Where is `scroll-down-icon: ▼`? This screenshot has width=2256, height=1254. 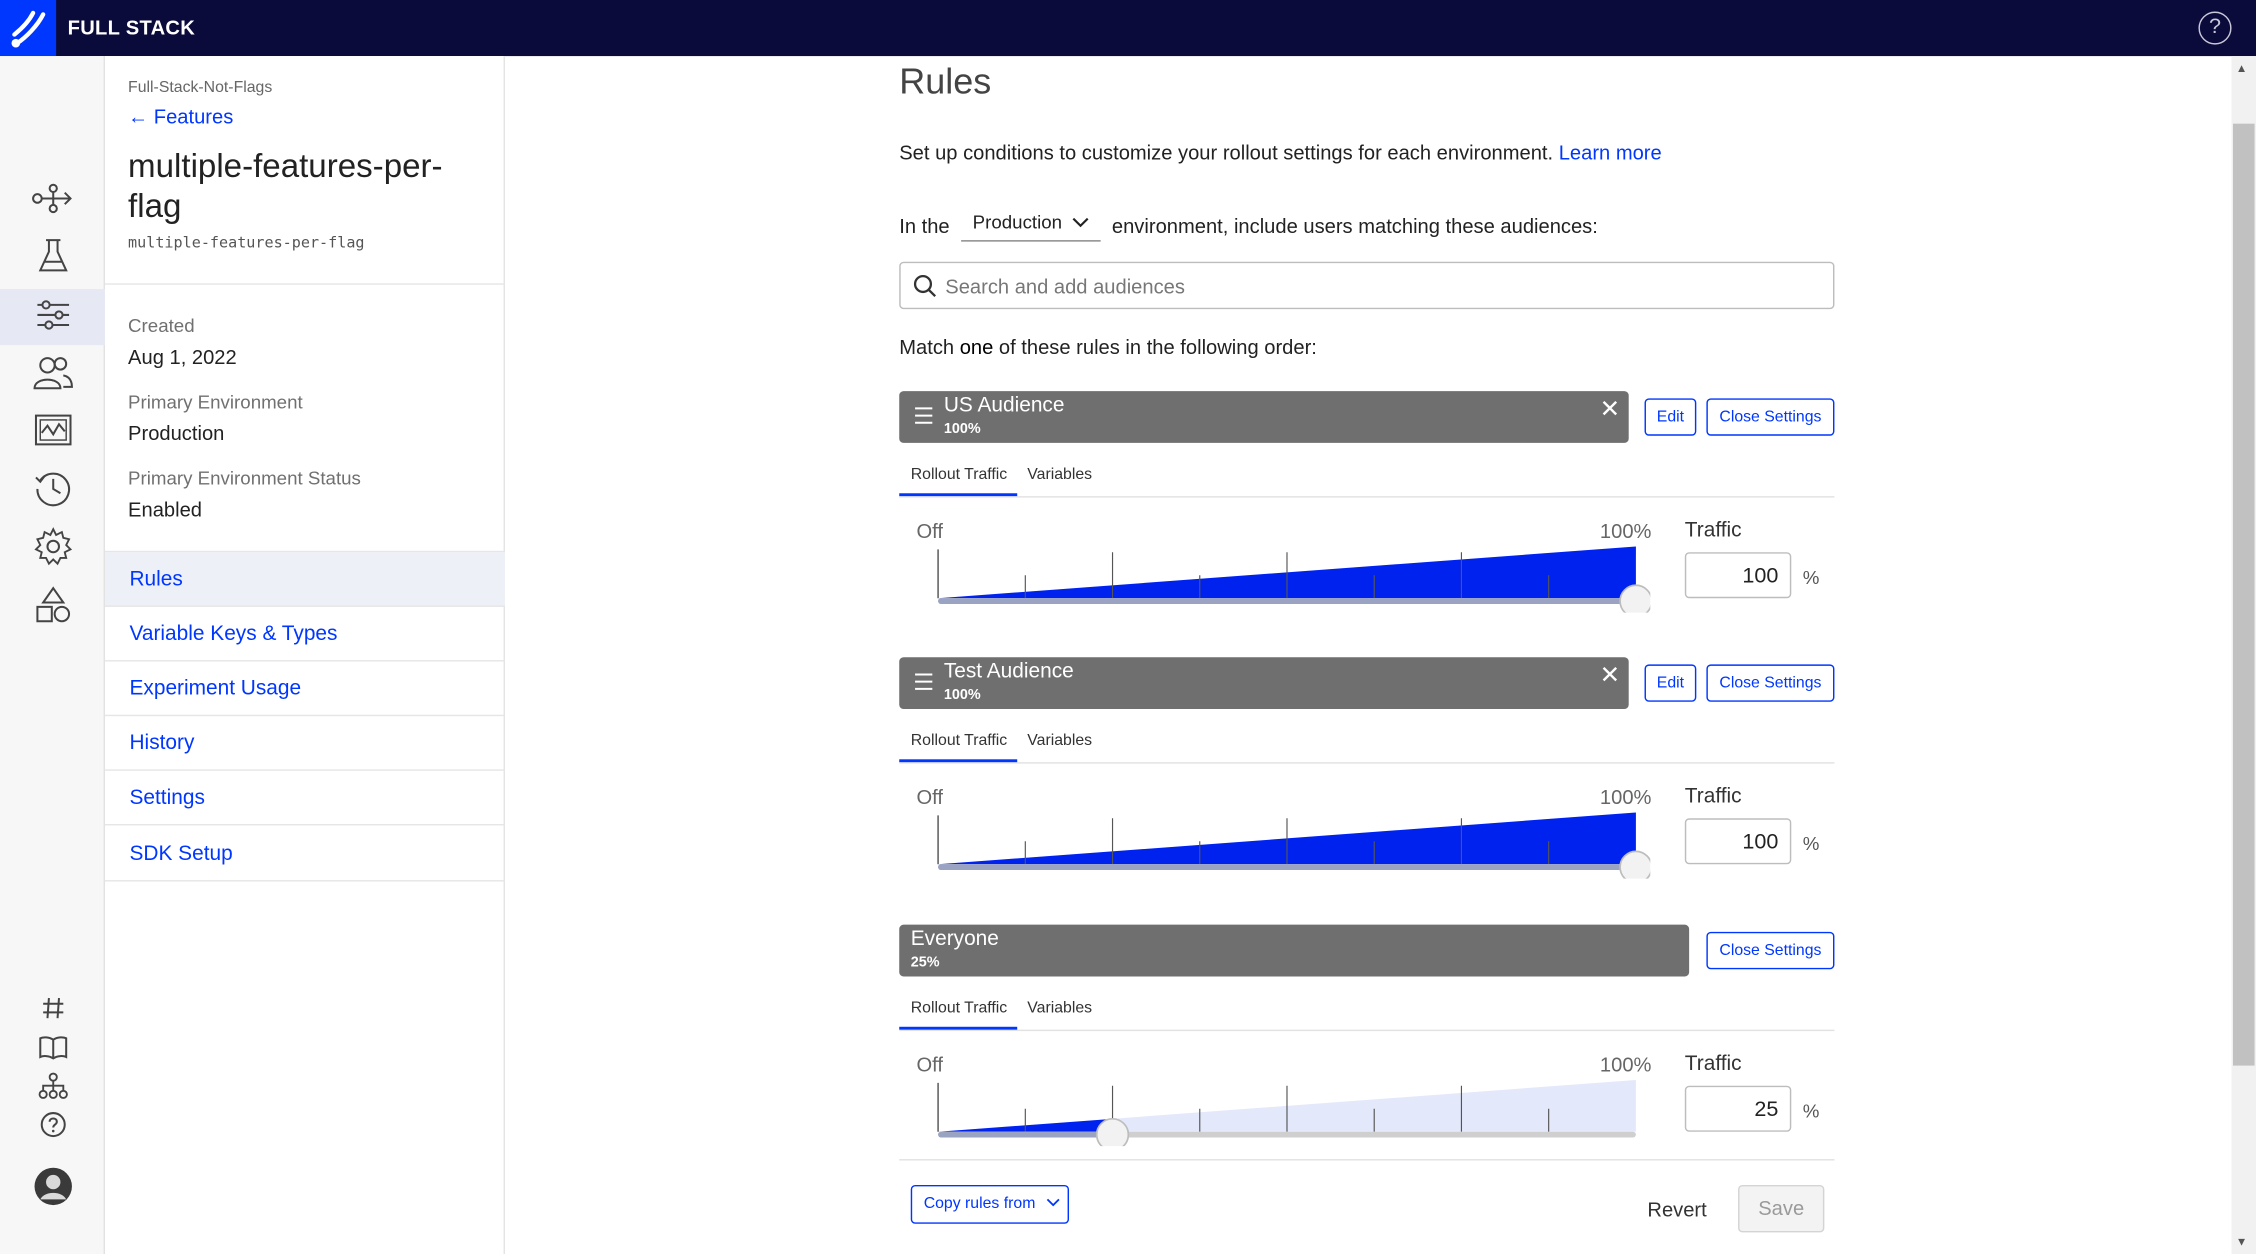 scroll-down-icon: ▼ is located at coordinates (2241, 1241).